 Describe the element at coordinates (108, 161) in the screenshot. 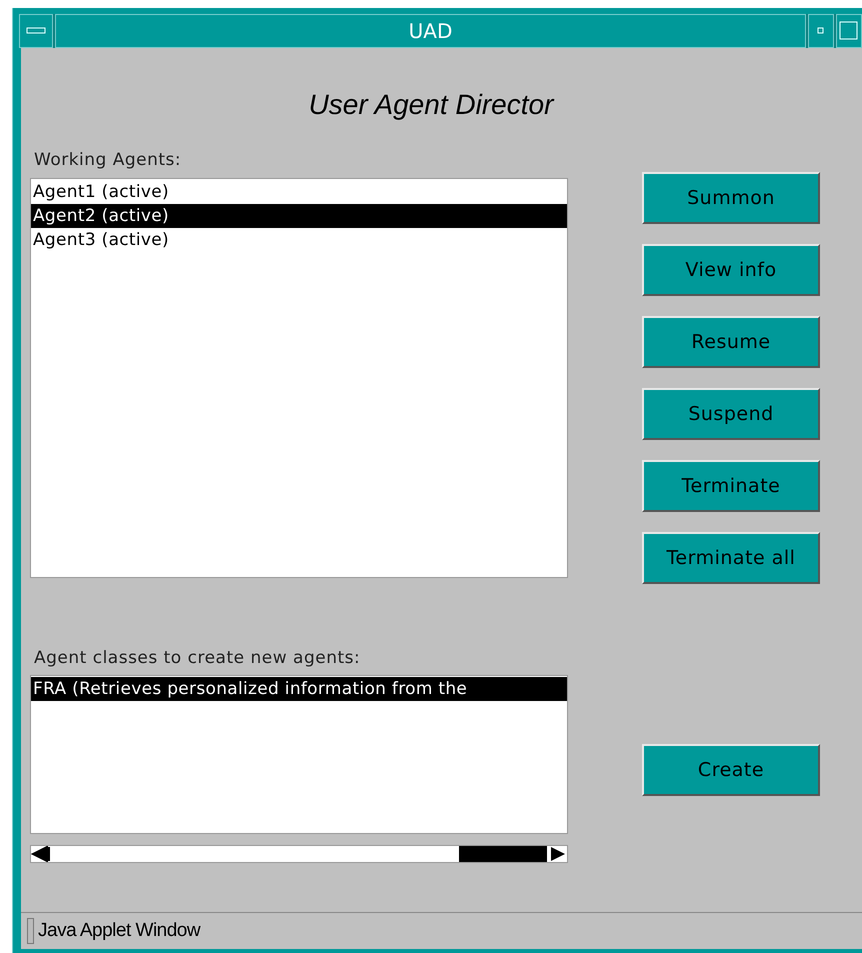

I see `list-label: Working Agents:` at that location.